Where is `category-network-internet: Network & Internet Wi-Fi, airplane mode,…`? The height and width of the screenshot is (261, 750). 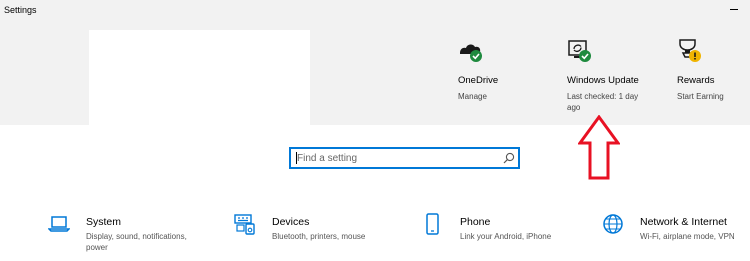 category-network-internet: Network & Internet Wi-Fi, airplane mode,… is located at coordinates (676, 237).